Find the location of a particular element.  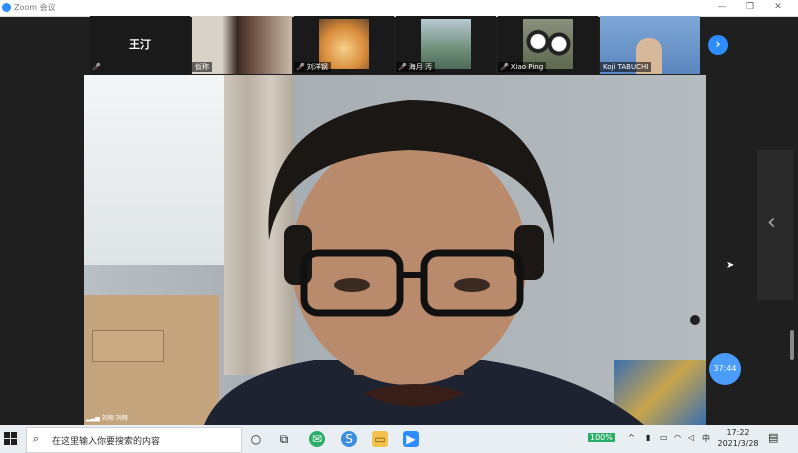

participant-tile: 🎤̸ Xiao Ping is located at coordinates (548, 45).